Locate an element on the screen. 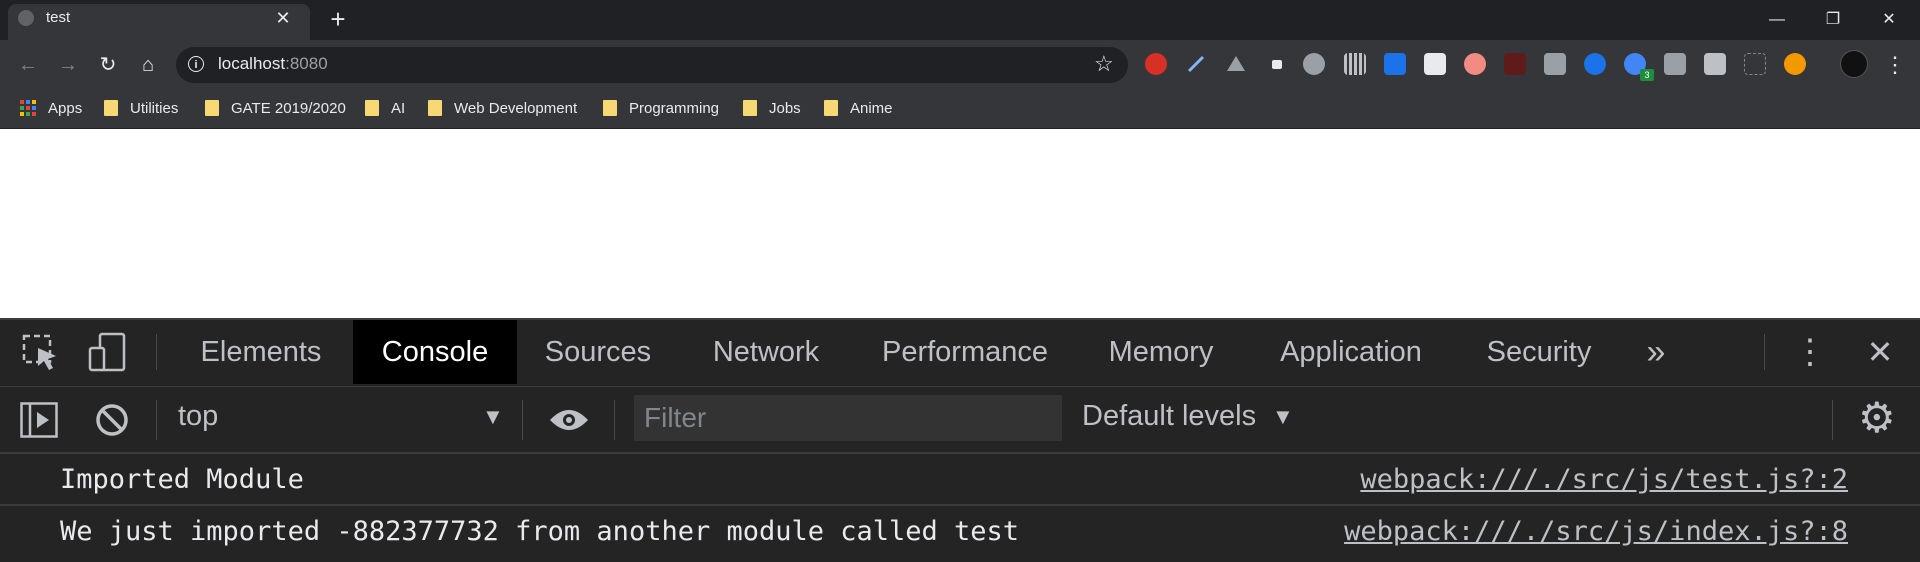  console-source-link: webpack:///./src/js/index.js?:8 is located at coordinates (1596, 531).